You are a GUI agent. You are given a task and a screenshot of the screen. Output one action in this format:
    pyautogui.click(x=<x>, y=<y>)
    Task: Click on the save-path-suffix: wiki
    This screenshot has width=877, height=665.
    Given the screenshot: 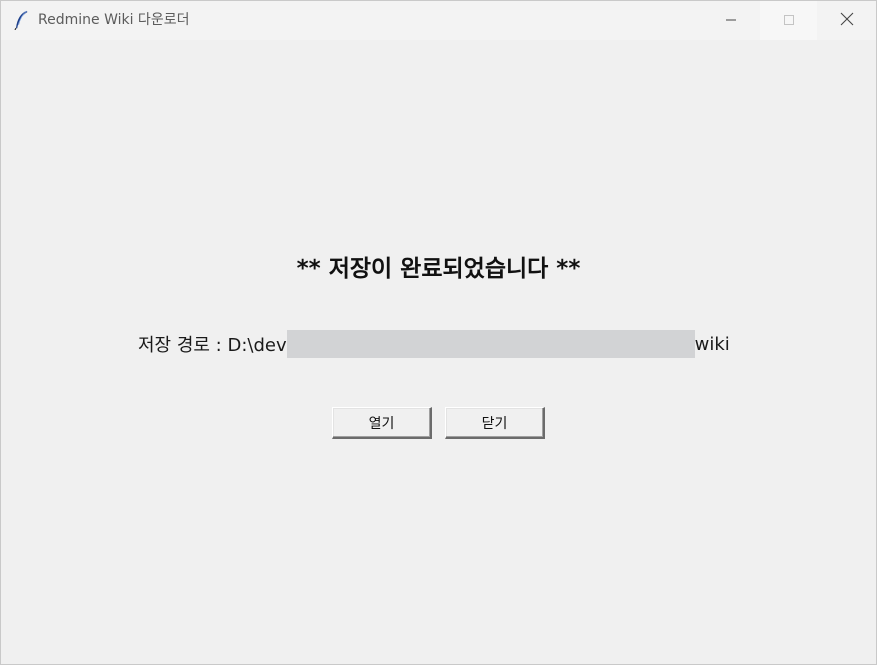 What is the action you would take?
    pyautogui.click(x=712, y=344)
    